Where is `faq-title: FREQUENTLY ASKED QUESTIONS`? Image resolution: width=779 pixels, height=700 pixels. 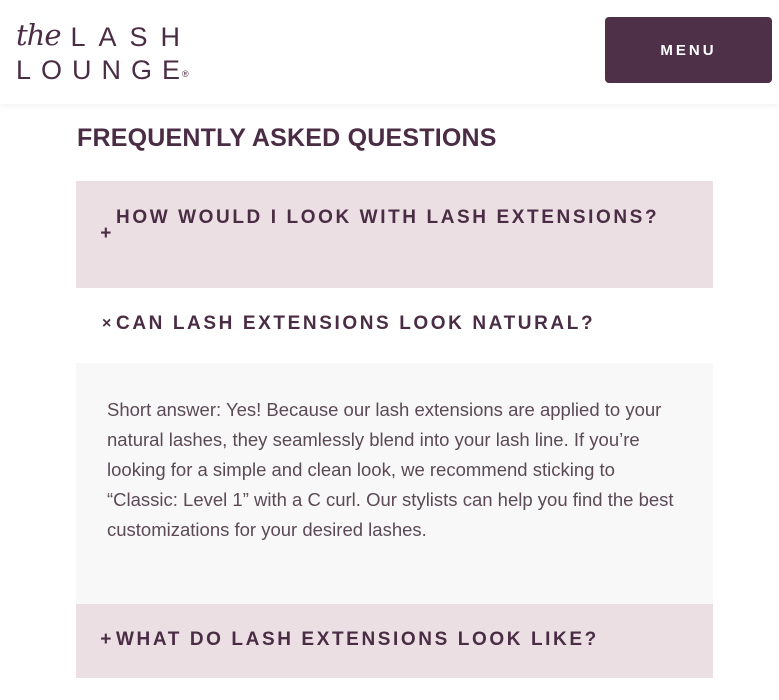 faq-title: FREQUENTLY ASKED QUESTIONS is located at coordinates (287, 138).